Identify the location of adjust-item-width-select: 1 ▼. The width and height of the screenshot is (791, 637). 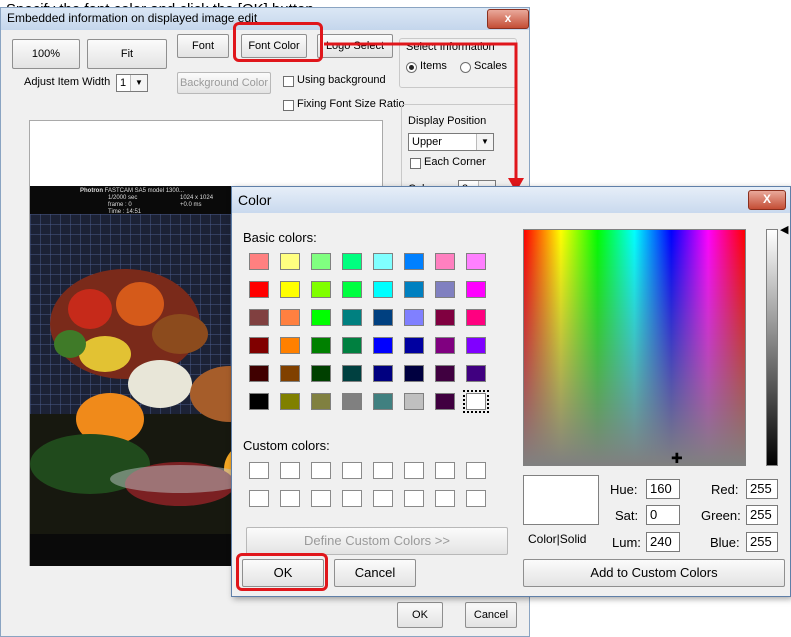
(132, 83).